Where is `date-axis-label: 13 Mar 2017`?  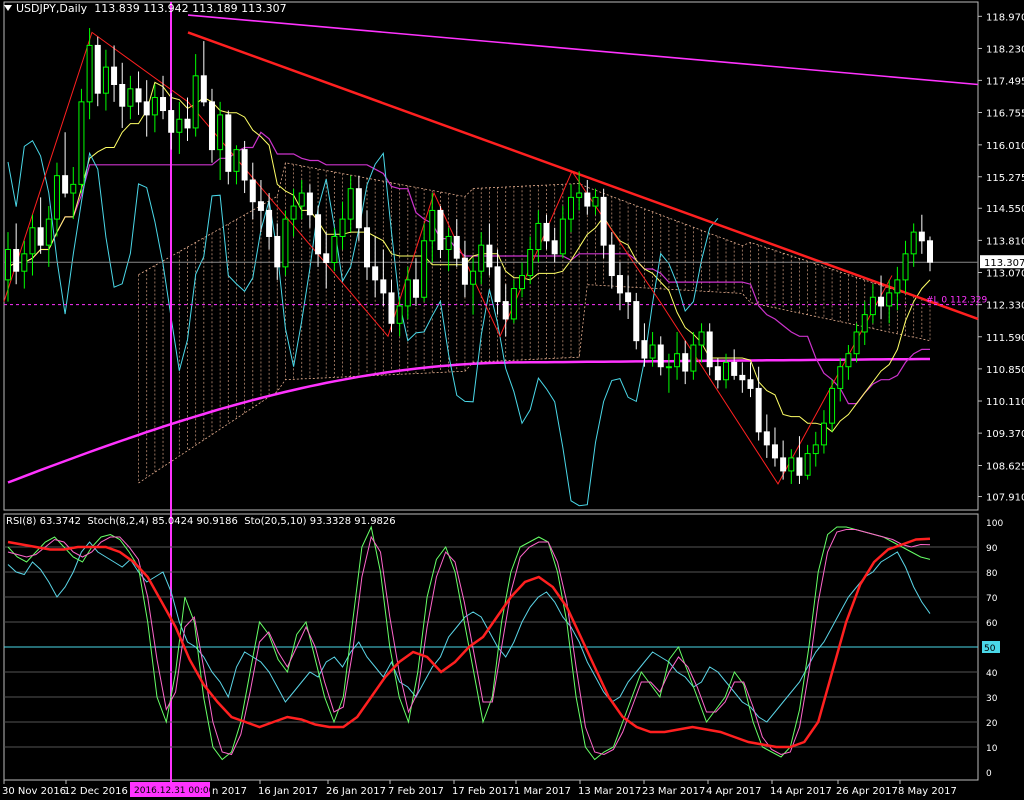
date-axis-label: 13 Mar 2017 is located at coordinates (609, 791).